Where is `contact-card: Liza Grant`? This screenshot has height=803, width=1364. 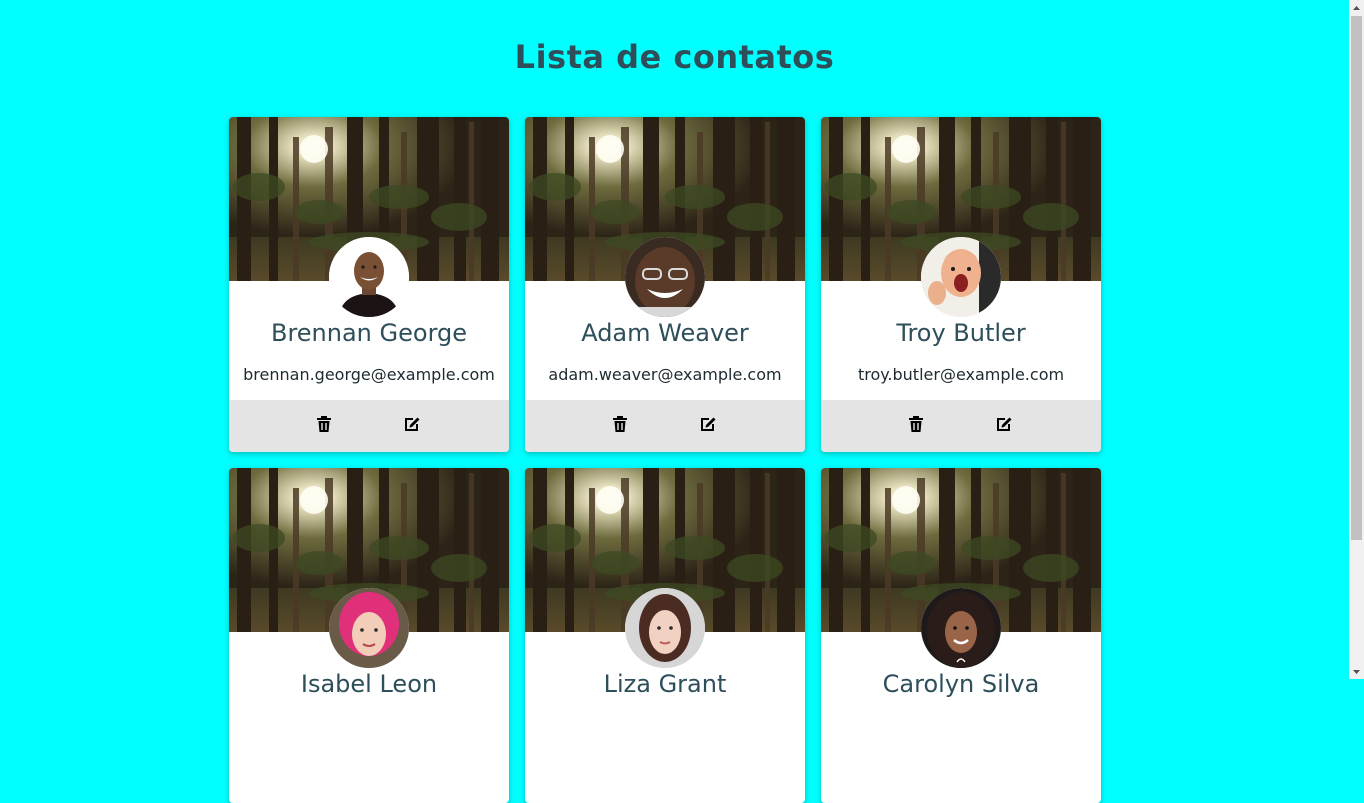 contact-card: Liza Grant is located at coordinates (665, 635).